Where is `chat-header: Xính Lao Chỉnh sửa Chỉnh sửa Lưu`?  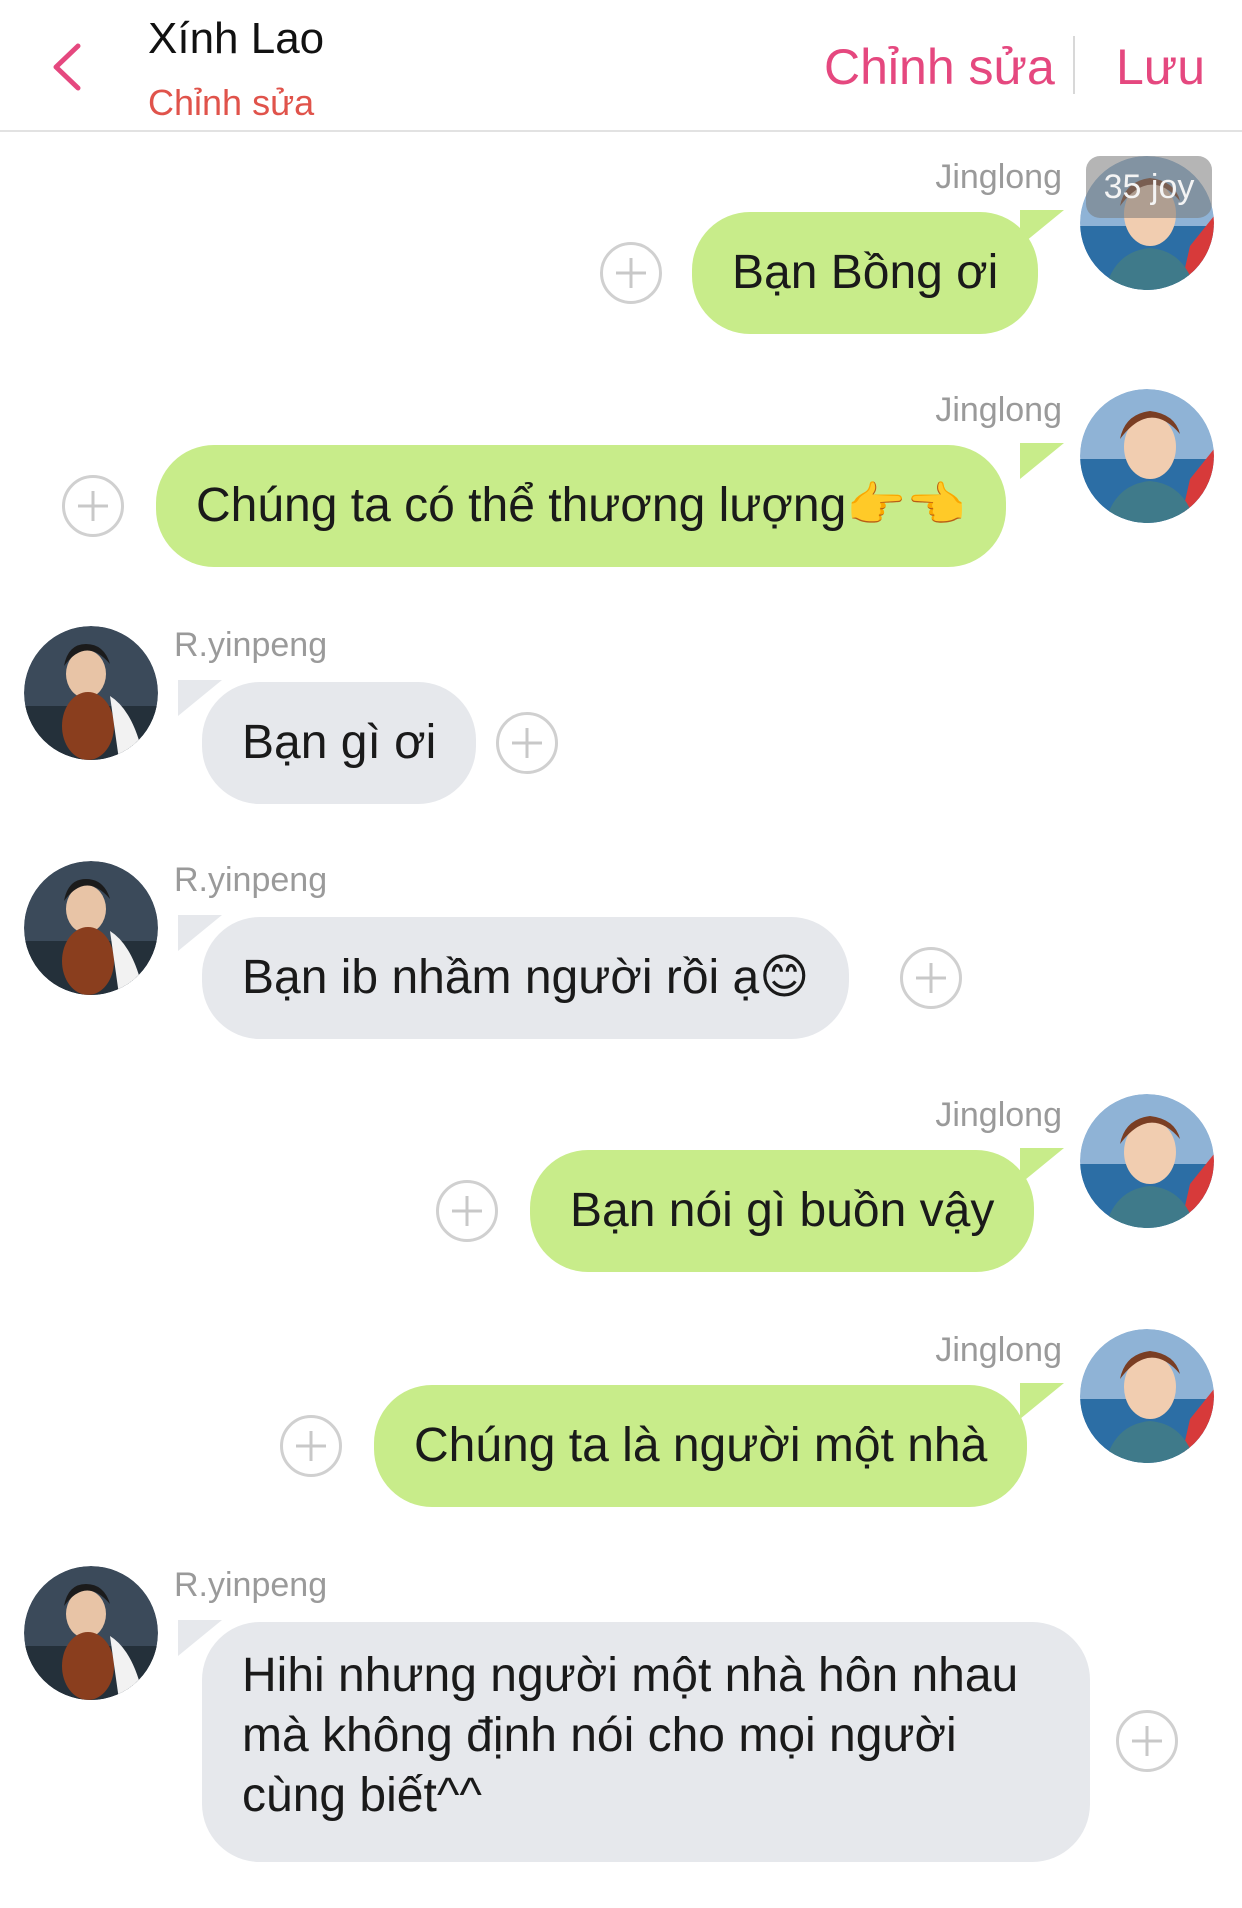 chat-header: Xính Lao Chỉnh sửa Chỉnh sửa Lưu is located at coordinates (621, 66).